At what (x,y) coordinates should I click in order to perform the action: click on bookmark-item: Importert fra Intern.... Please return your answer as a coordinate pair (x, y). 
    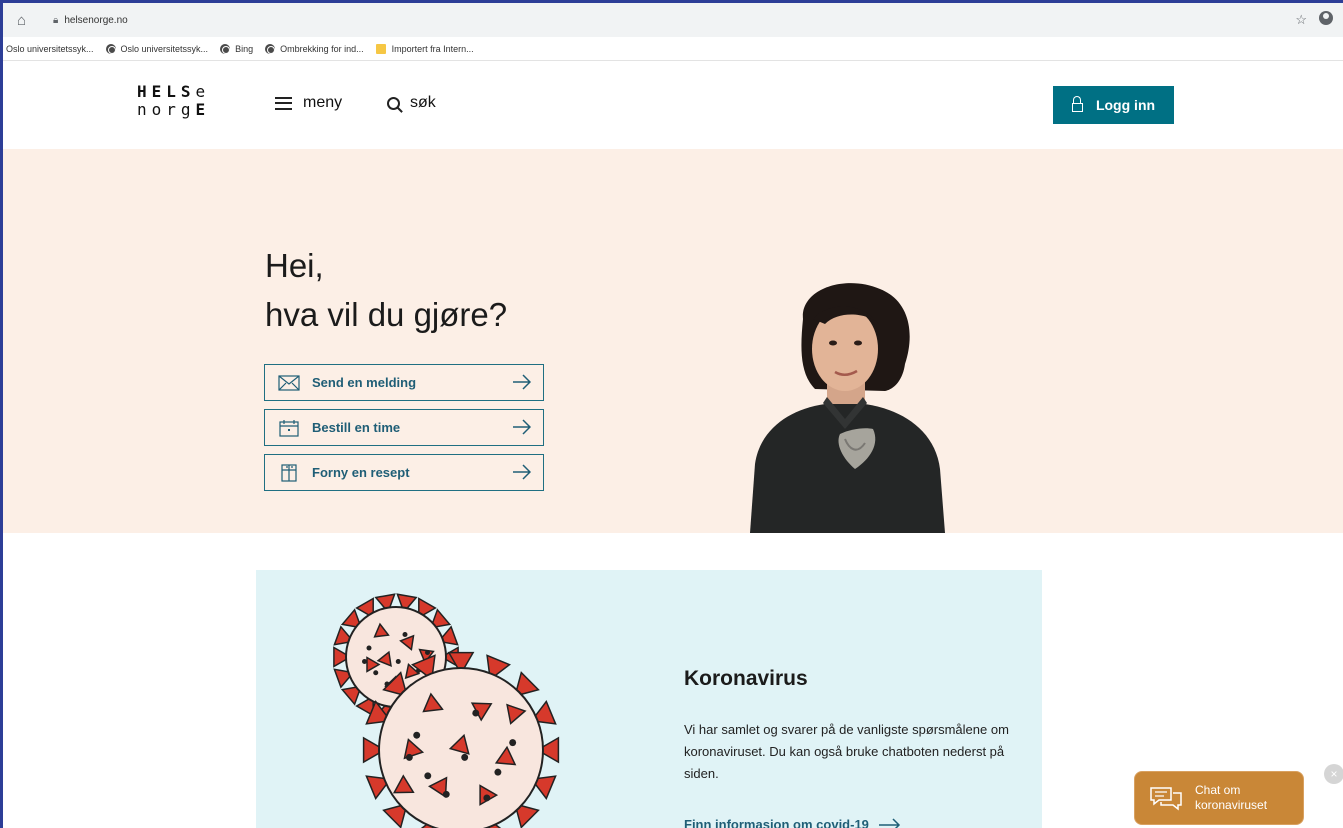
    Looking at the image, I should click on (424, 48).